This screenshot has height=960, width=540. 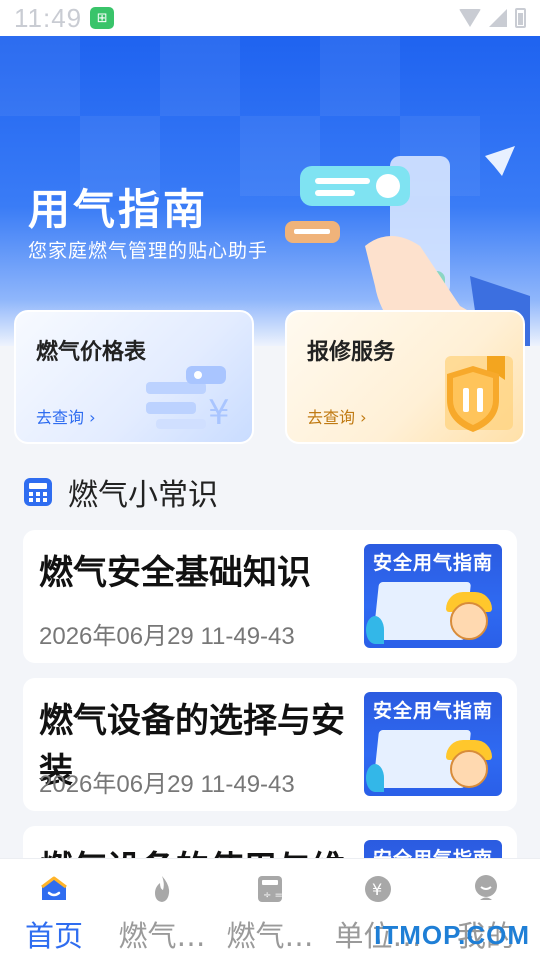 What do you see at coordinates (452, 935) in the screenshot?
I see `watermark: ITMOP.COM` at bounding box center [452, 935].